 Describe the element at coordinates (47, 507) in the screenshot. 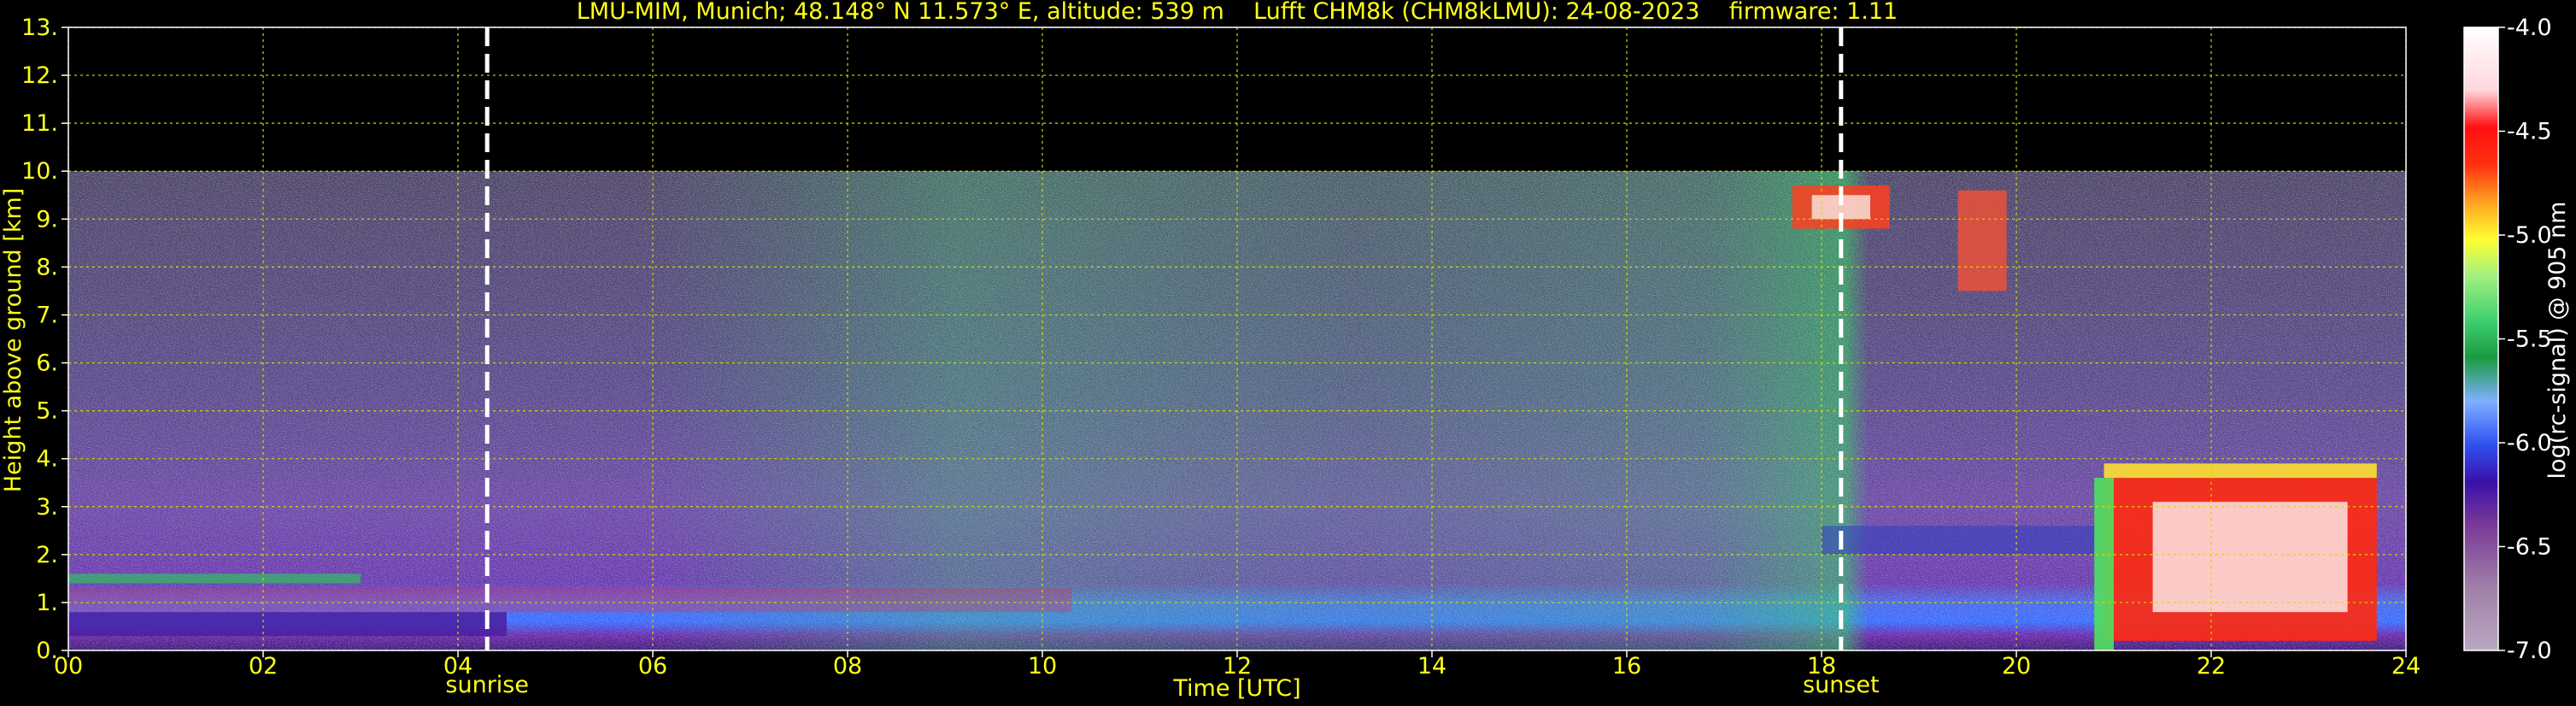

I see `y-tick-label: 3.` at that location.